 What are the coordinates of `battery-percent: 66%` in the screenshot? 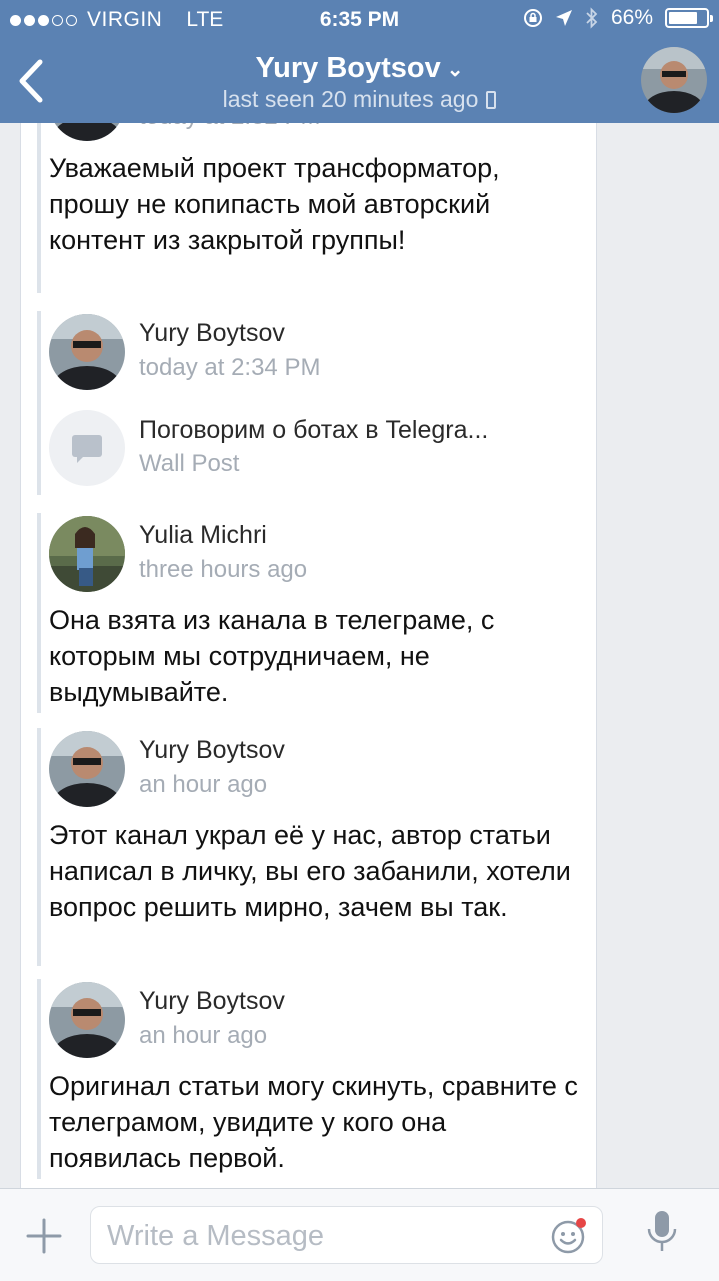 It's located at (631, 17).